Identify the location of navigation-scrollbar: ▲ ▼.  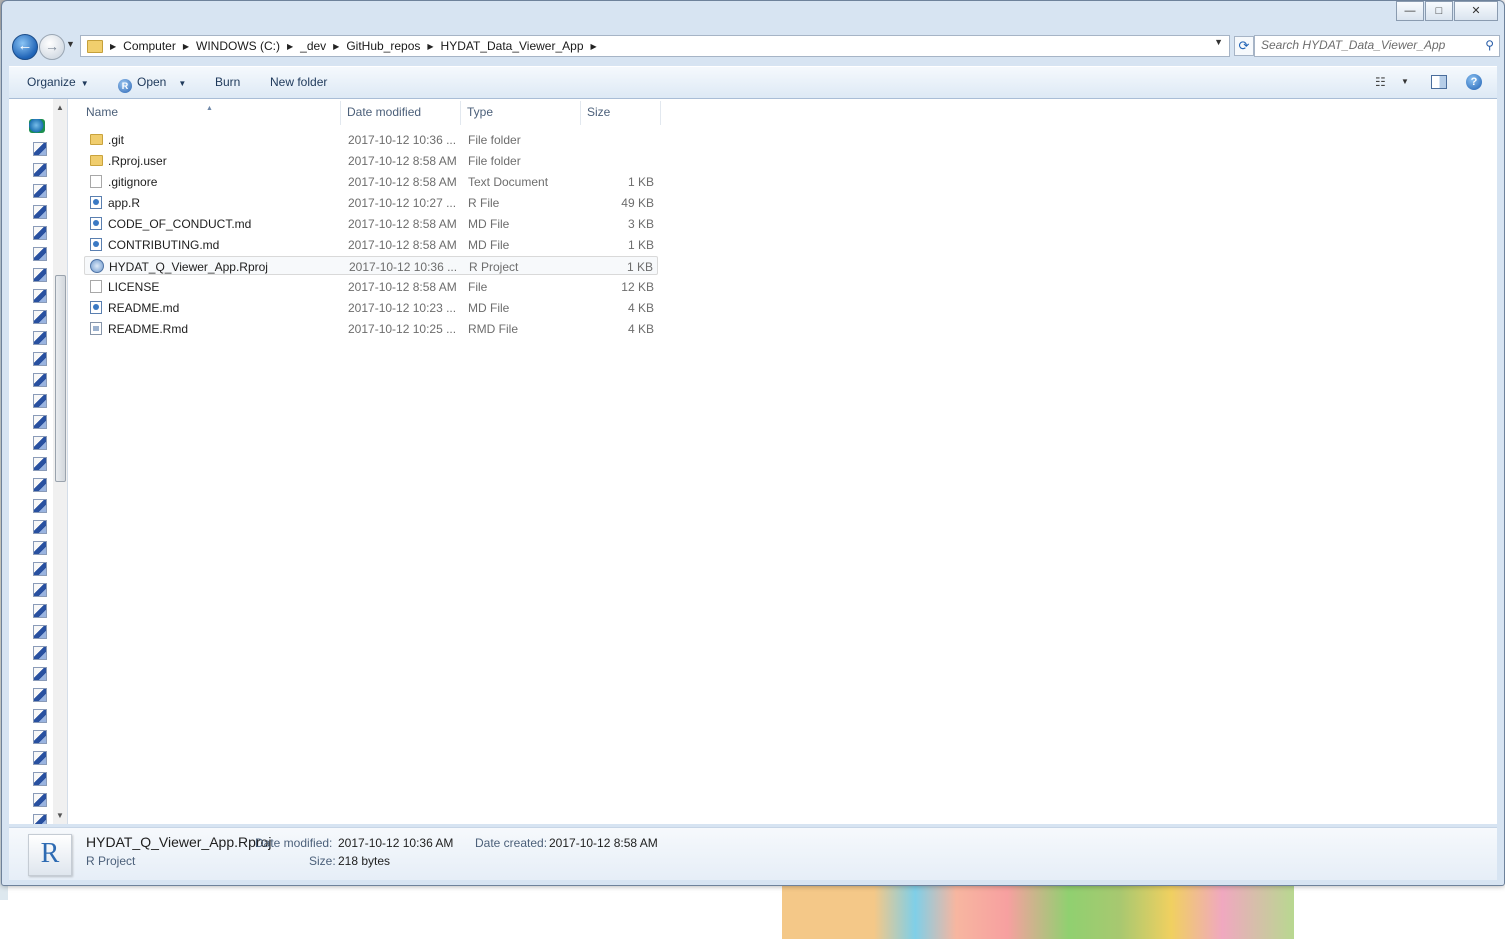
(60, 461).